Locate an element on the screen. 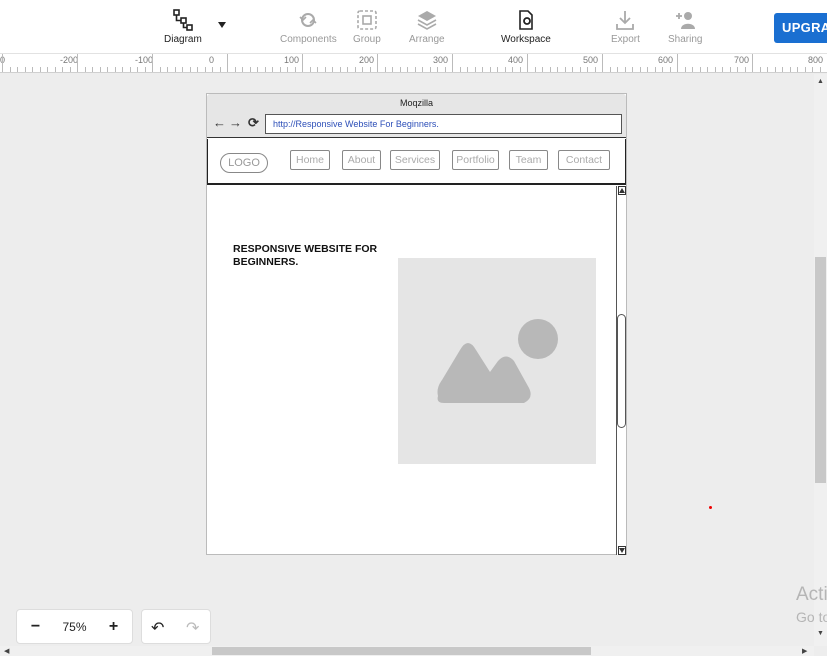 The image size is (827, 656). arrange-button: Arrange is located at coordinates (427, 27).